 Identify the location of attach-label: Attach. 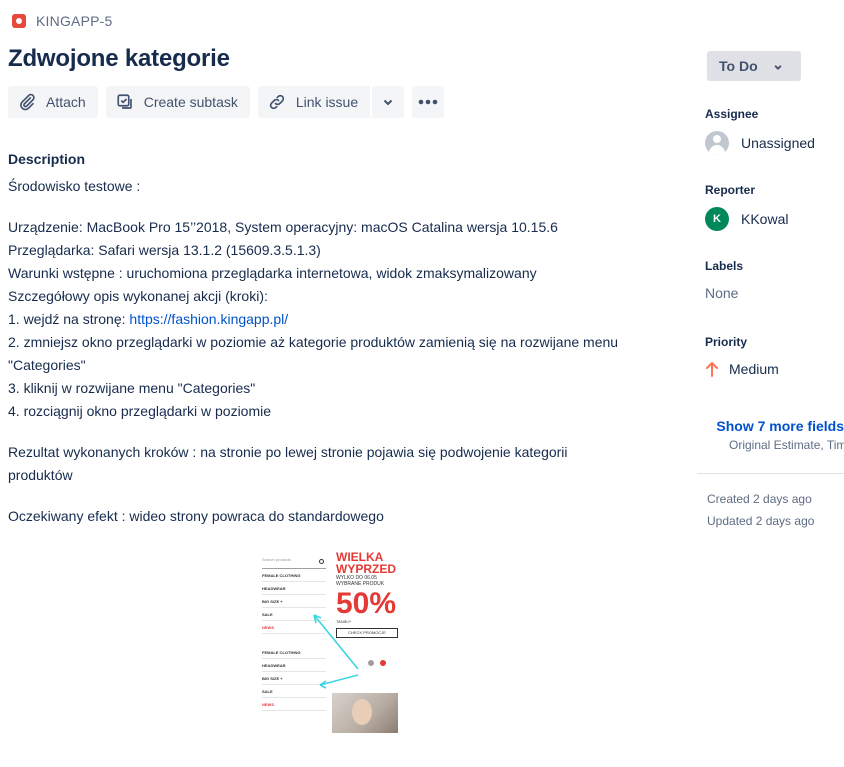
(66, 102).